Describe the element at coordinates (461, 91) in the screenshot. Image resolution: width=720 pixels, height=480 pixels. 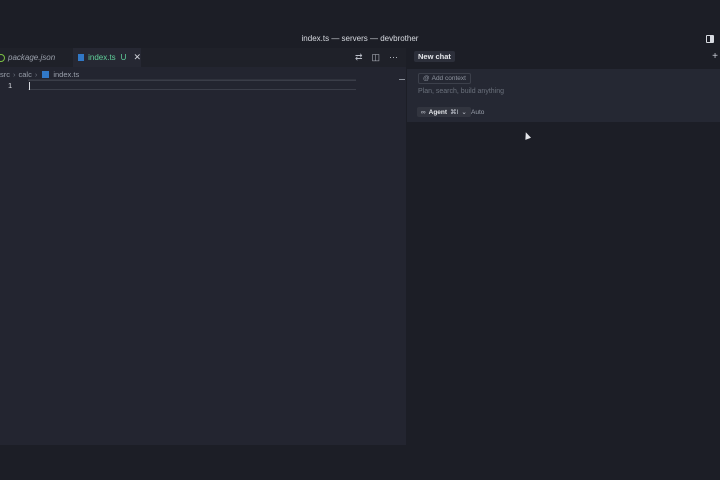
I see `chat-input-placeholder: Plan, search, build anything` at that location.